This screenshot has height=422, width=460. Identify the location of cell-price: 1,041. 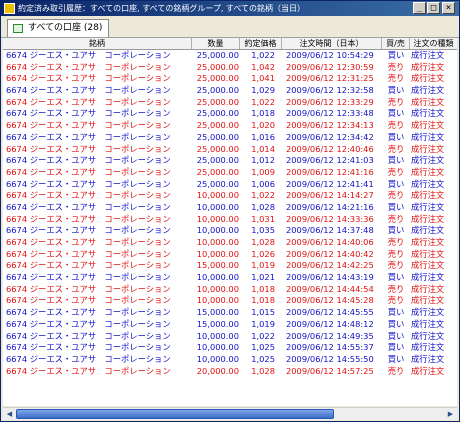
(263, 78).